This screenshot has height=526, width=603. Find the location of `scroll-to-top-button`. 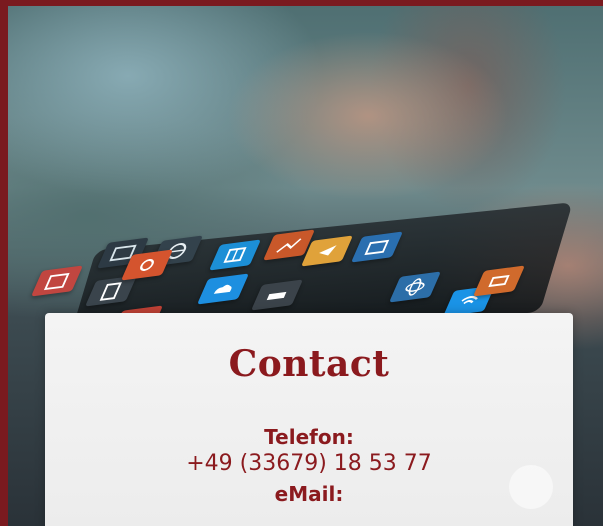

scroll-to-top-button is located at coordinates (531, 487).